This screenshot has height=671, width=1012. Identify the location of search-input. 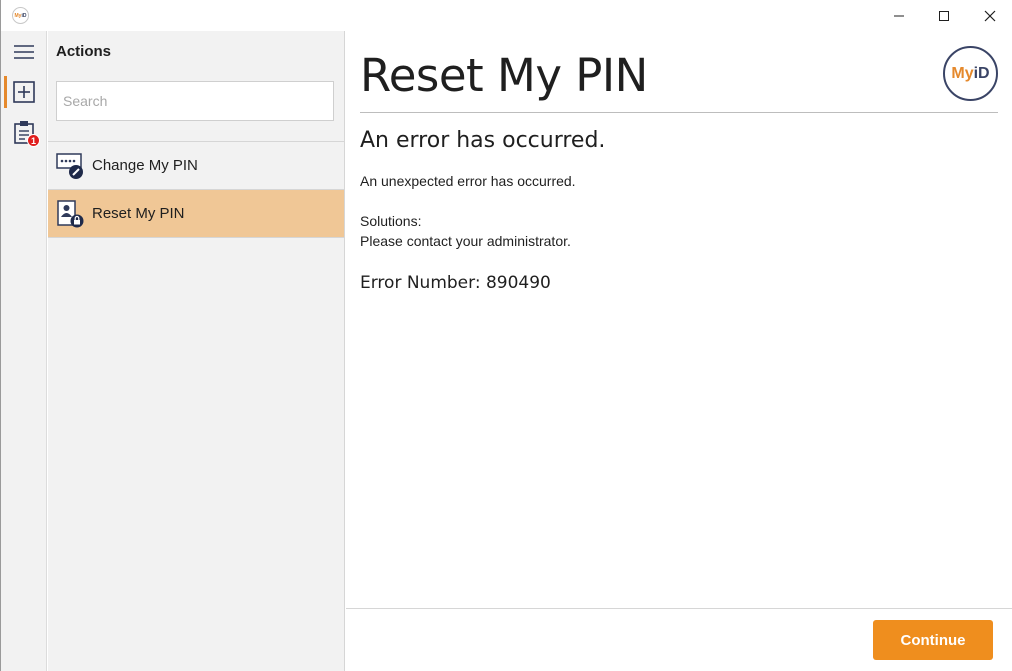
(195, 101).